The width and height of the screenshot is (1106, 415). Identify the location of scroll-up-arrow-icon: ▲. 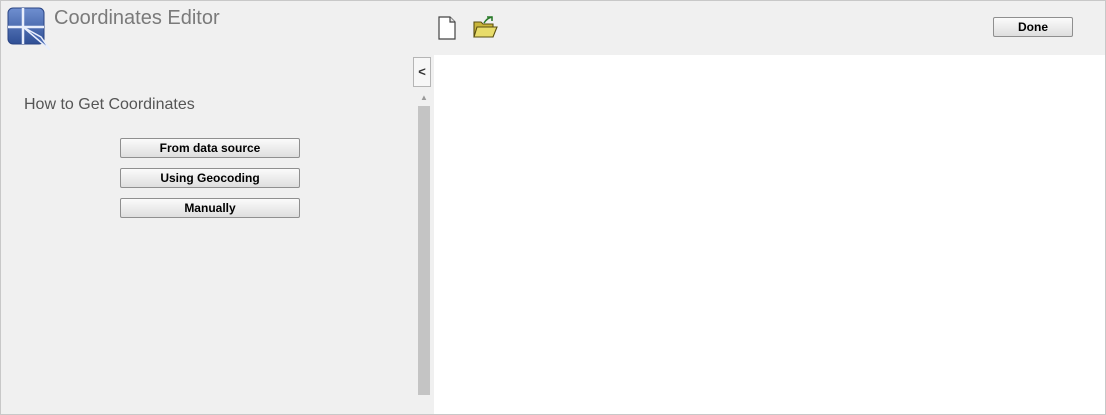
(424, 98).